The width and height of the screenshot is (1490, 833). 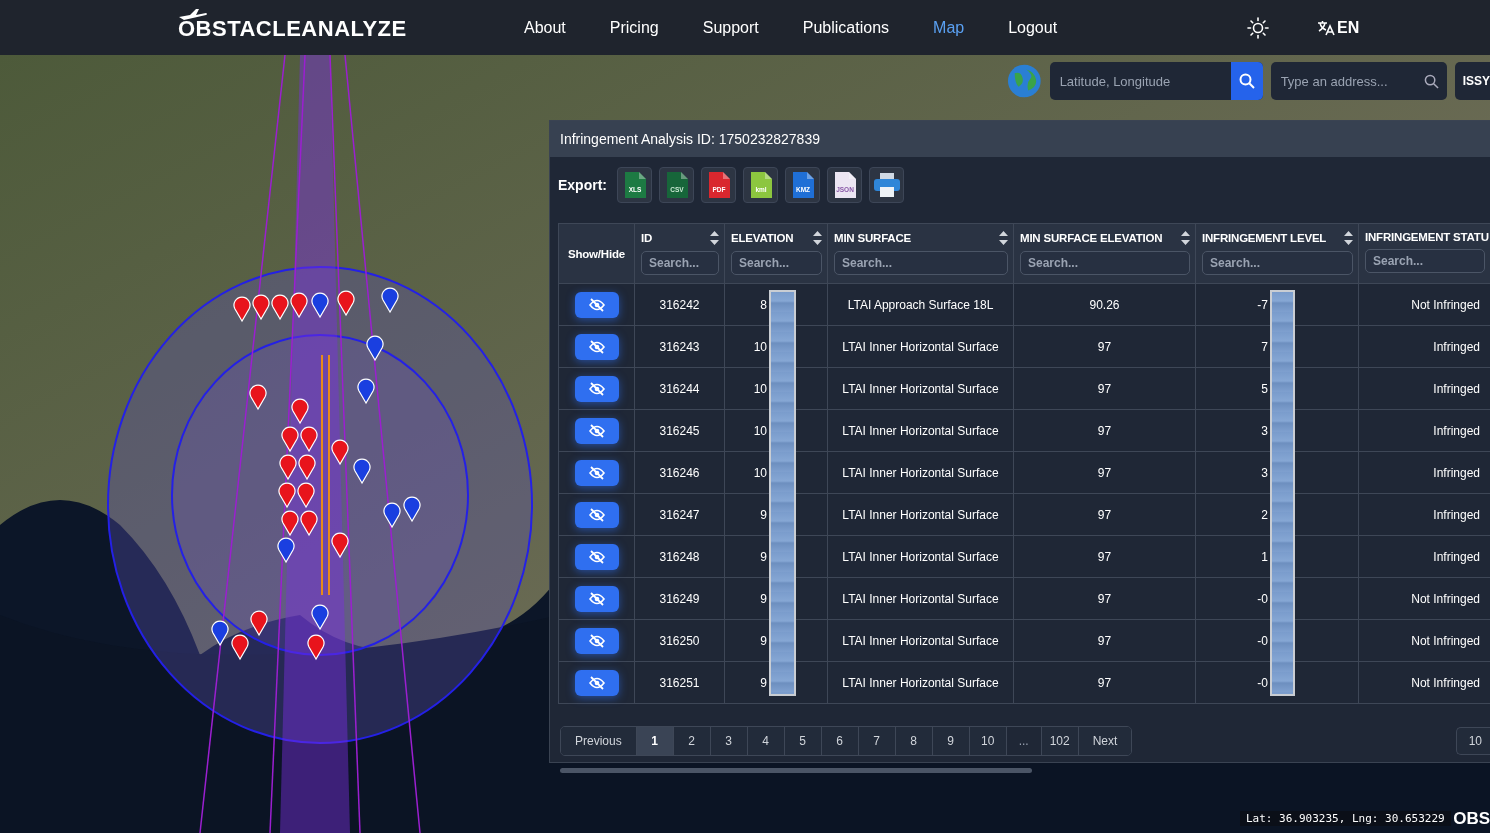 What do you see at coordinates (846, 27) in the screenshot?
I see `nav-link: Publications` at bounding box center [846, 27].